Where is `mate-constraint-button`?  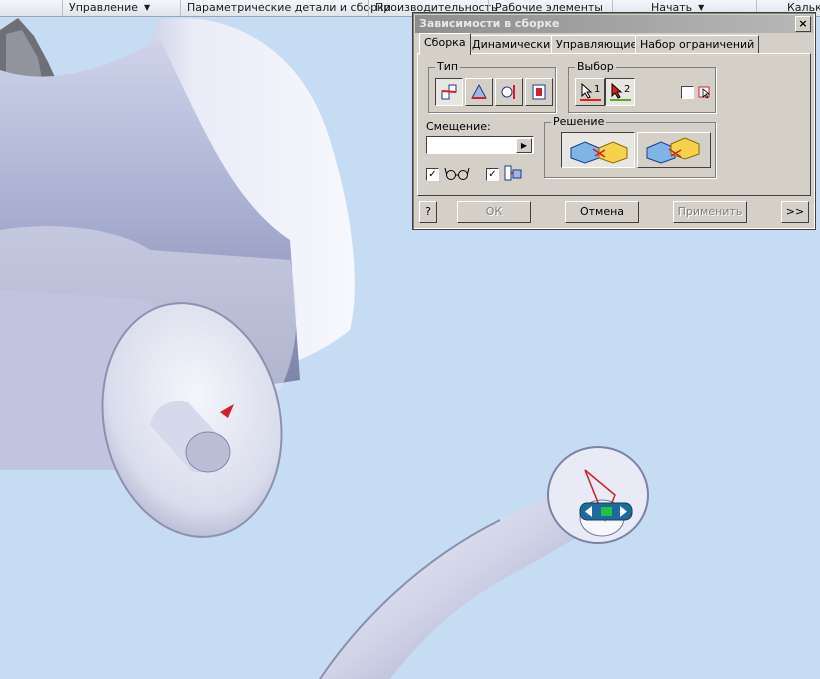
mate-constraint-button is located at coordinates (449, 92).